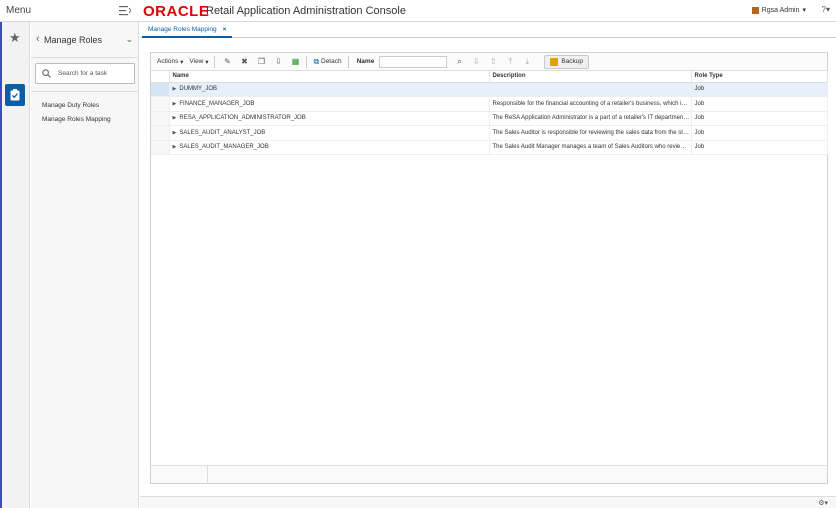  What do you see at coordinates (489, 474) in the screenshot?
I see `table-footer` at bounding box center [489, 474].